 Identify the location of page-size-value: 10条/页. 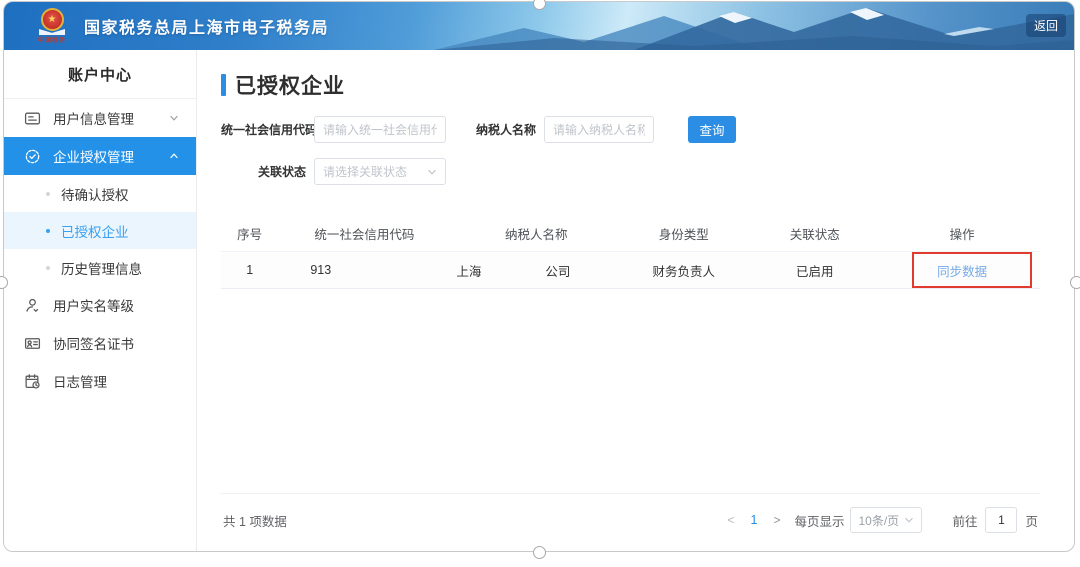
(879, 520).